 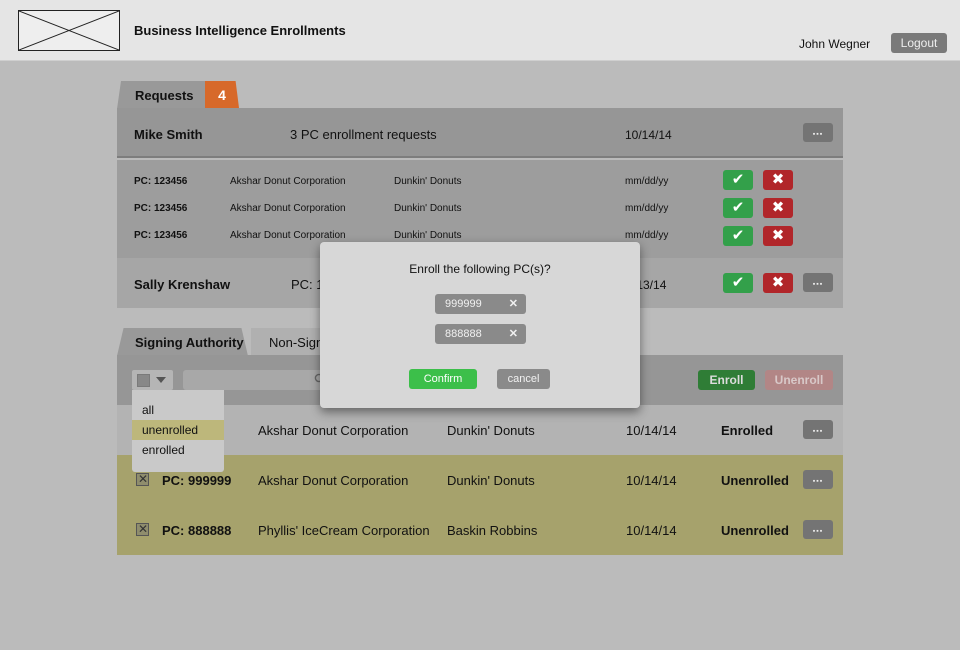 I want to click on modal-title: Enroll the following PC(s)?, so click(x=480, y=269).